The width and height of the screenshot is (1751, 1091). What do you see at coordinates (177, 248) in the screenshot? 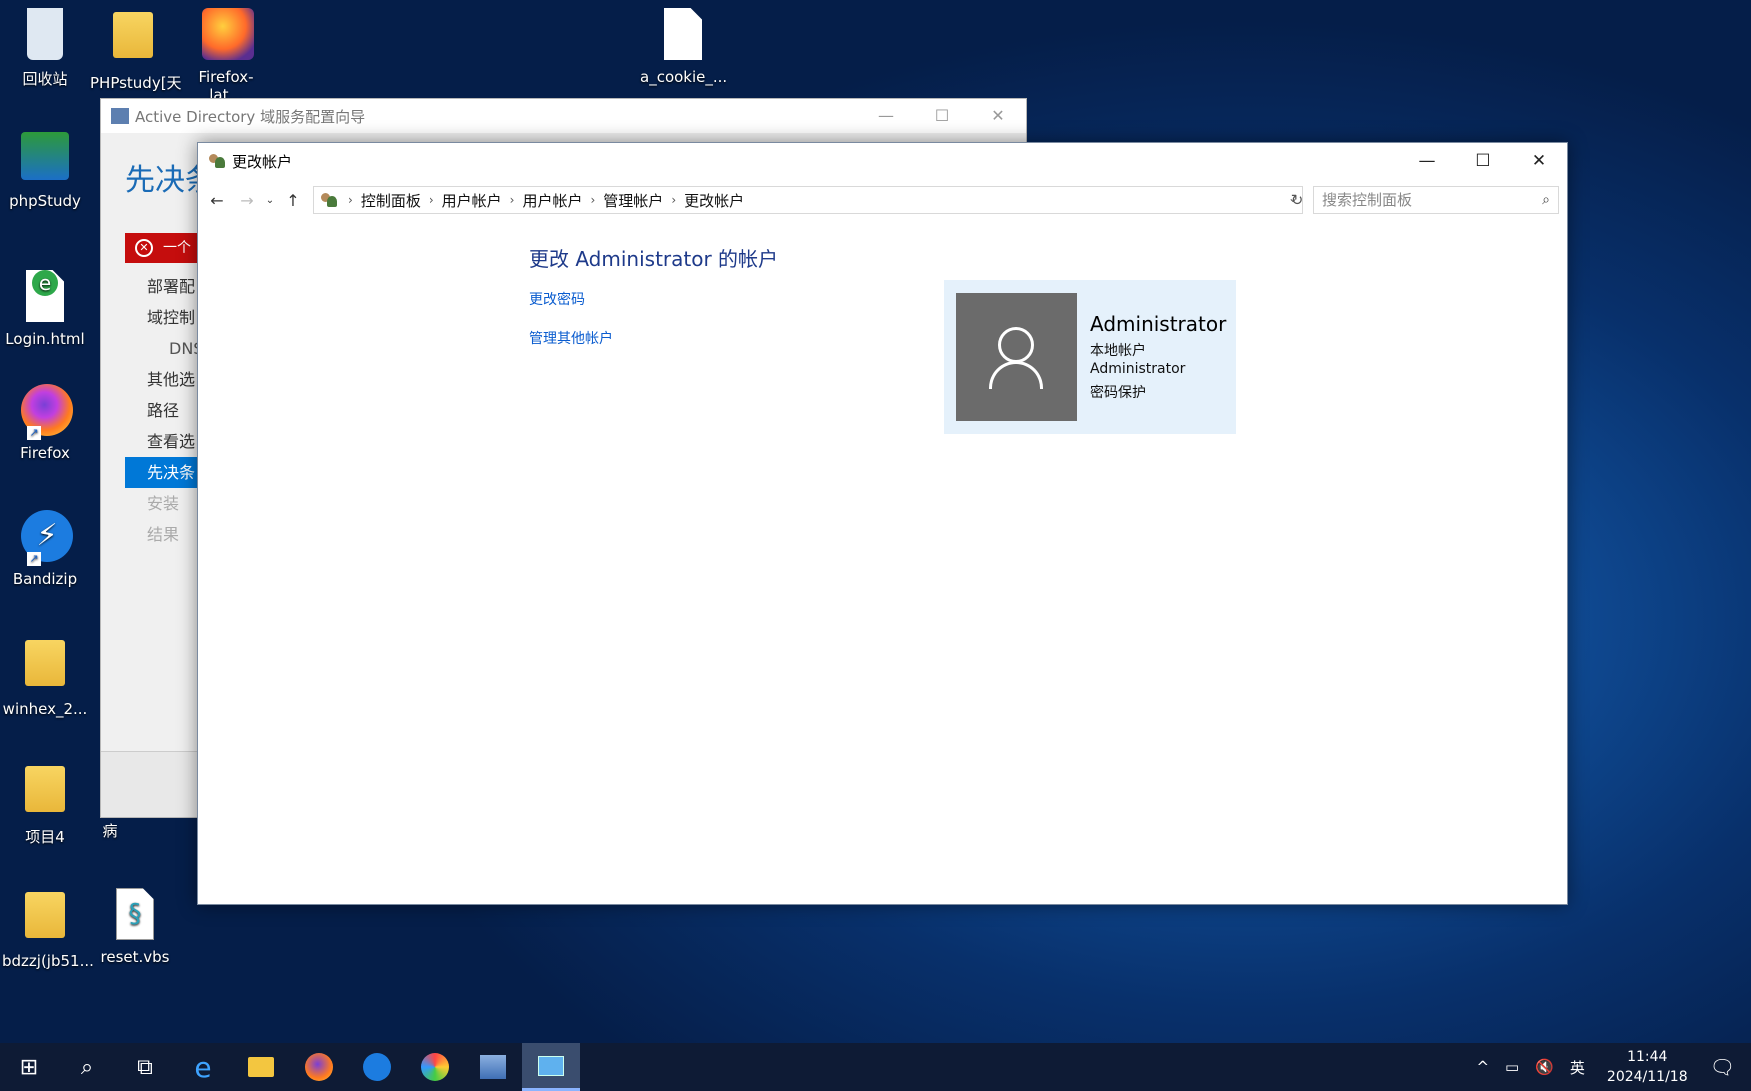
I see `error-text: 一个` at bounding box center [177, 248].